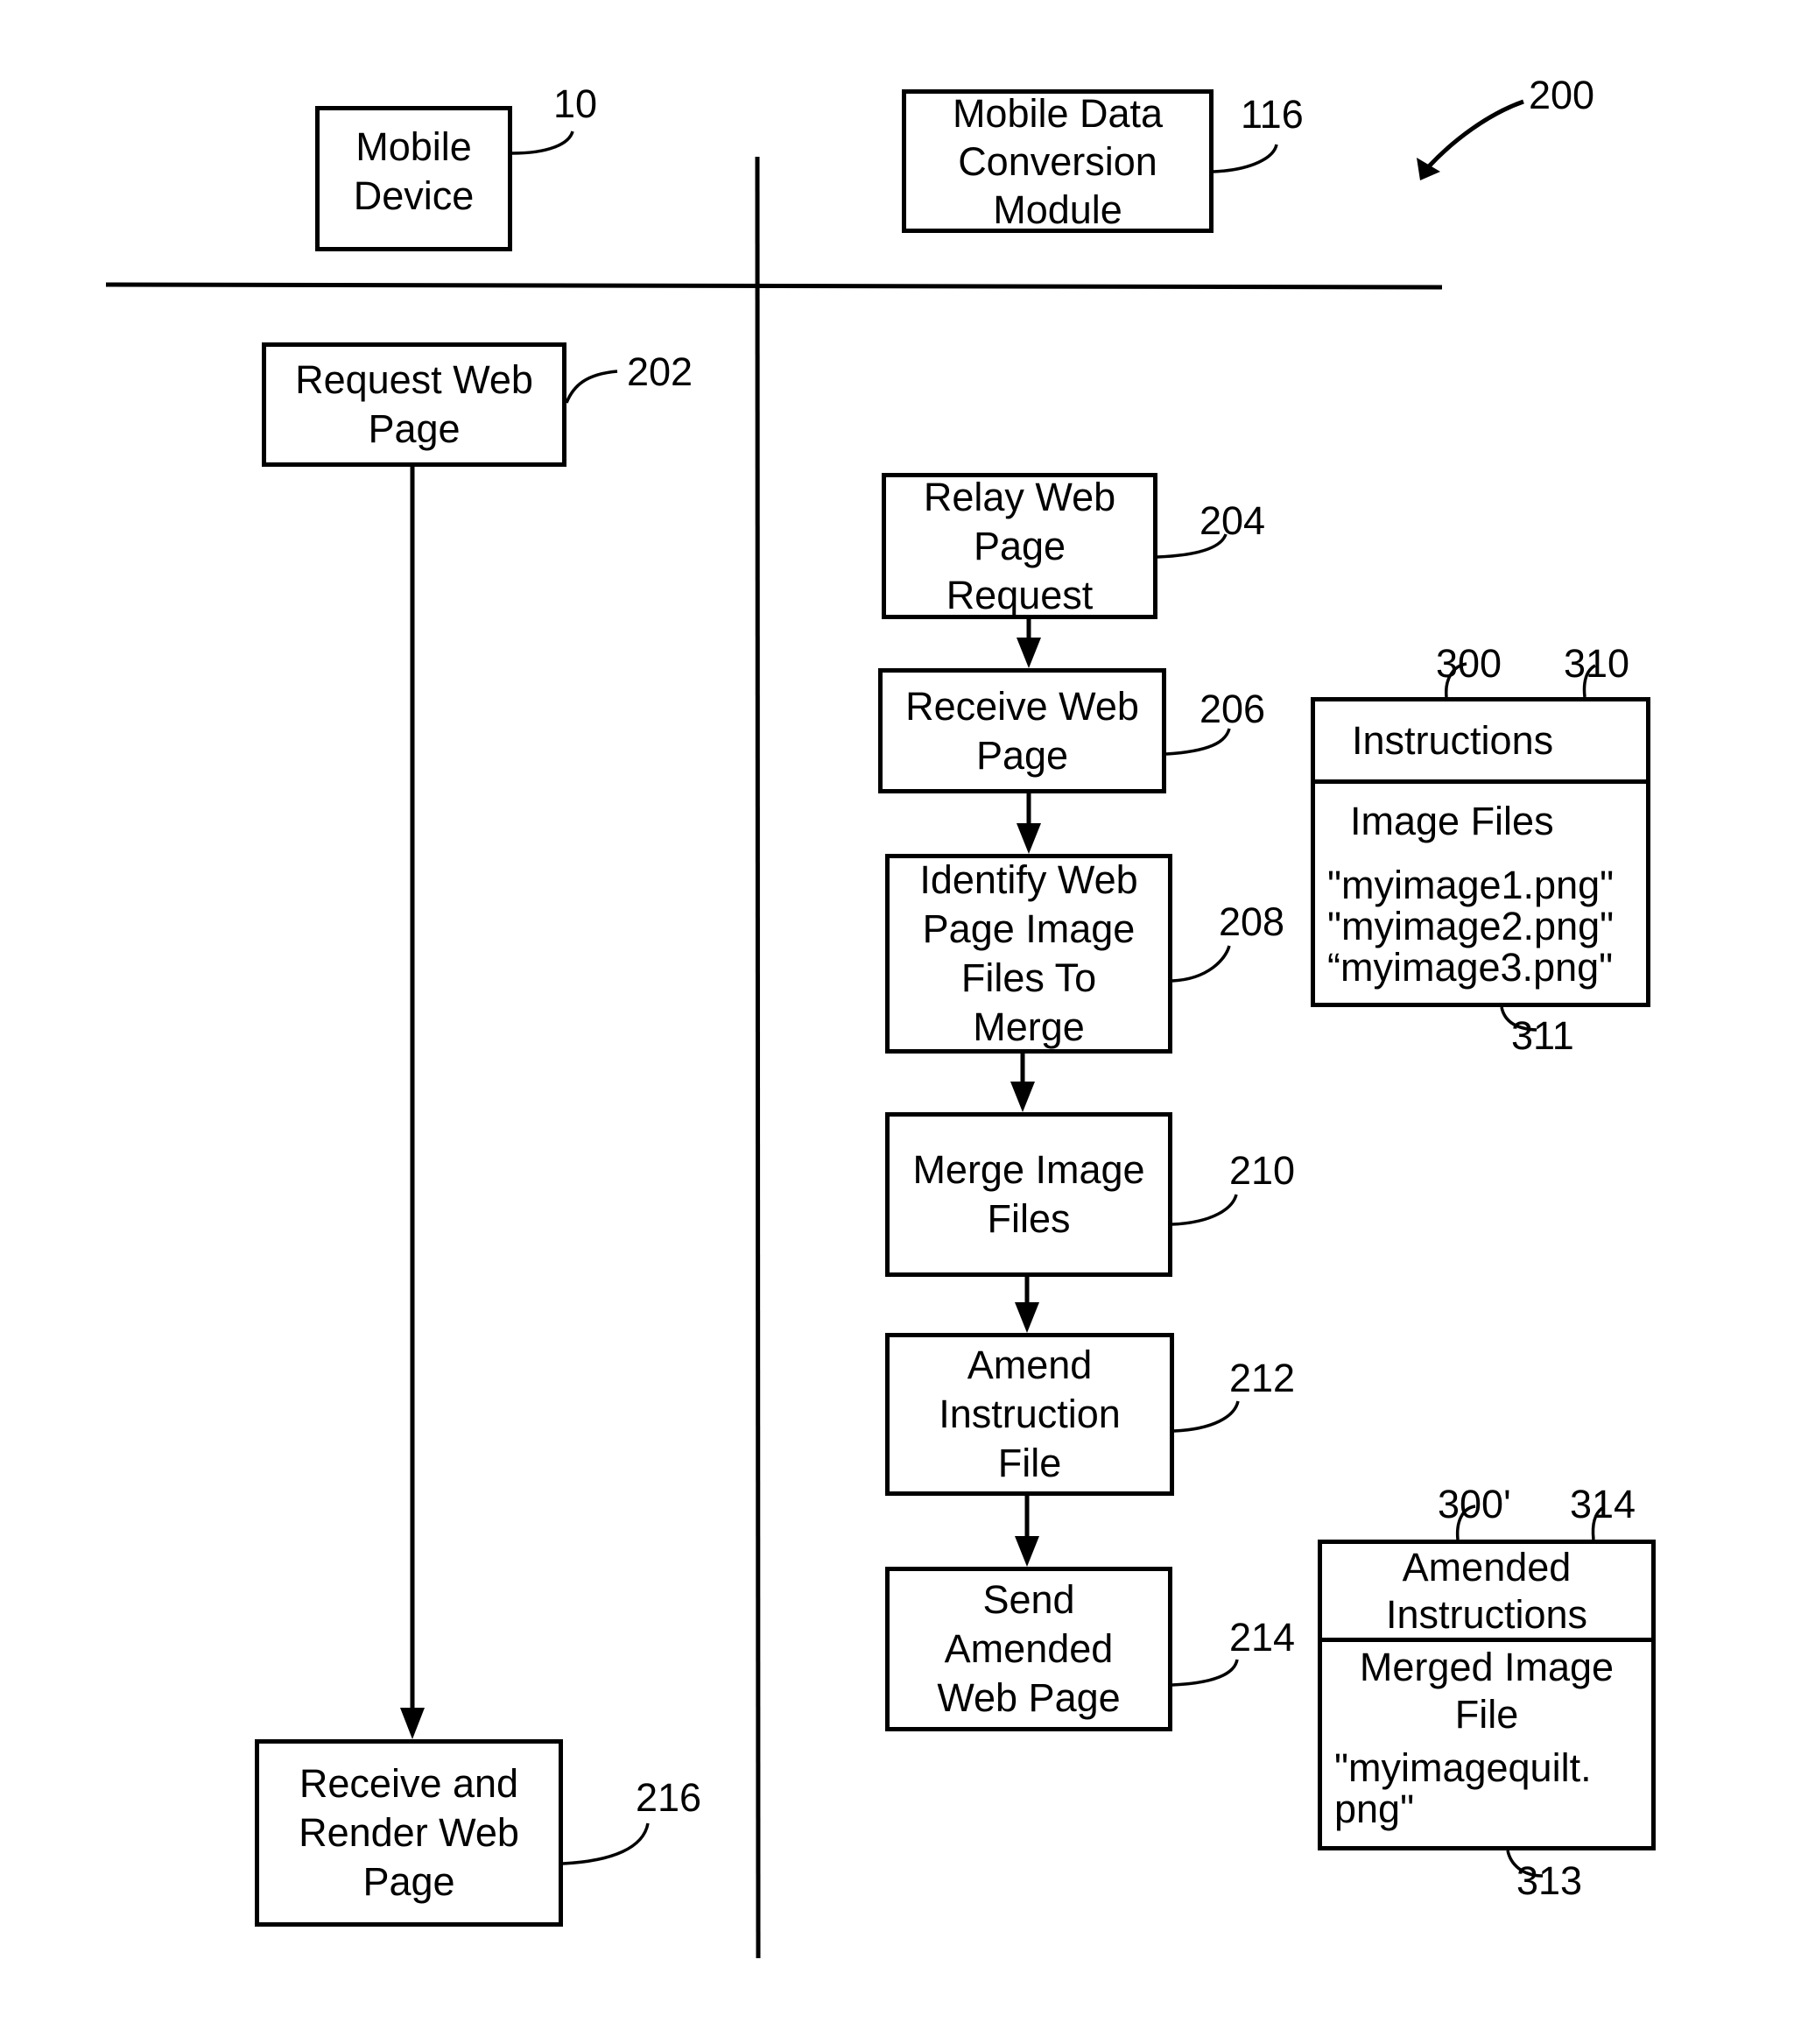 The width and height of the screenshot is (1794, 2044). Describe the element at coordinates (1262, 1637) in the screenshot. I see `ref-label-214: 214` at that location.